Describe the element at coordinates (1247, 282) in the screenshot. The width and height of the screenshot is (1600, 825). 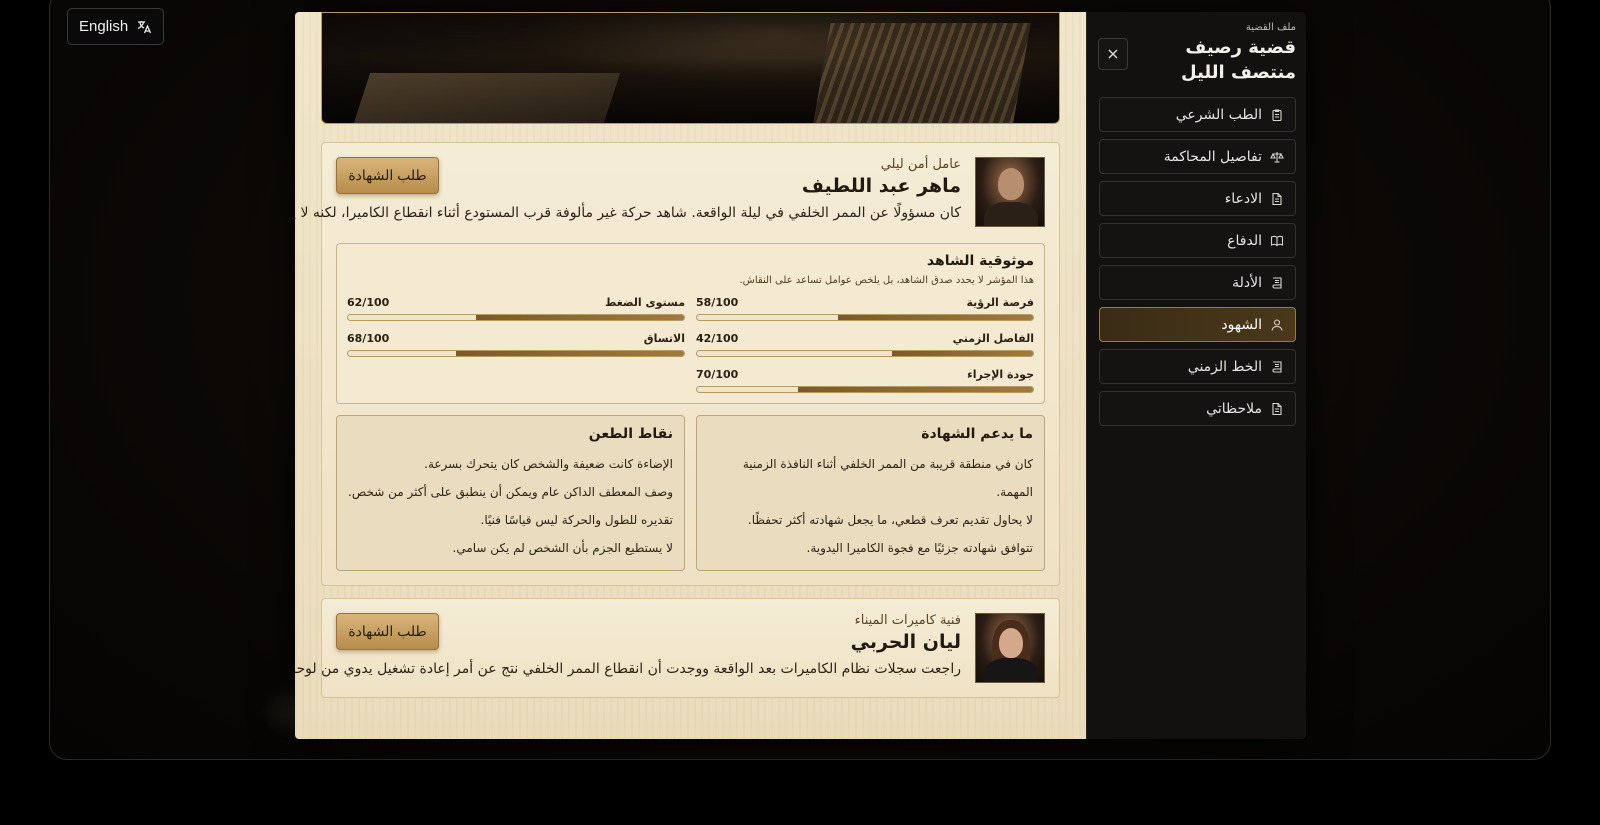
I see `nav-item-label: الأدلة` at that location.